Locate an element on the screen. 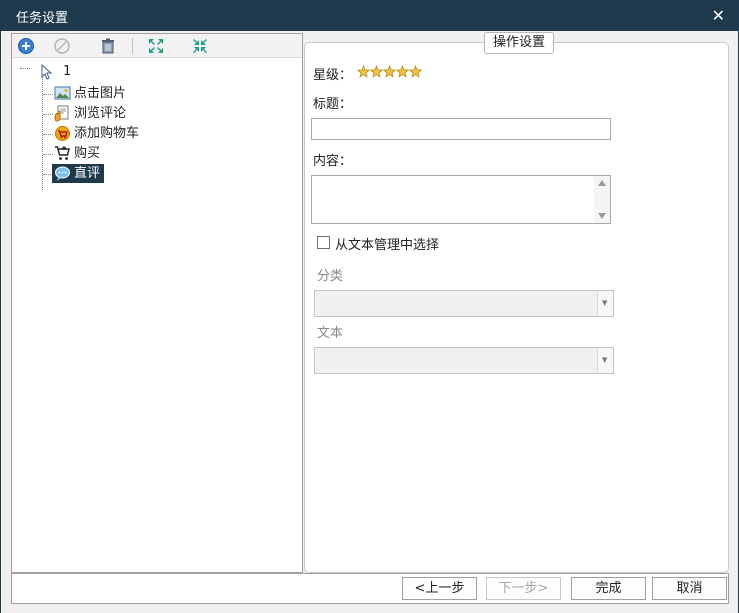 Image resolution: width=739 pixels, height=613 pixels. category-dropdown-button: ▼ is located at coordinates (605, 303).